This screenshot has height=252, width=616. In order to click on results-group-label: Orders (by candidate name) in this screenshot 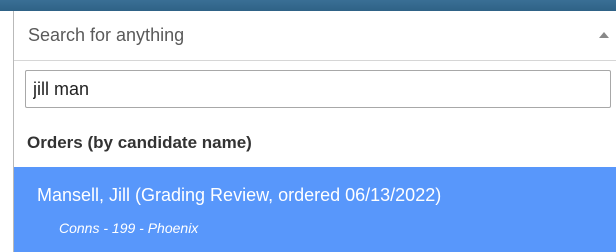, I will do `click(139, 142)`.